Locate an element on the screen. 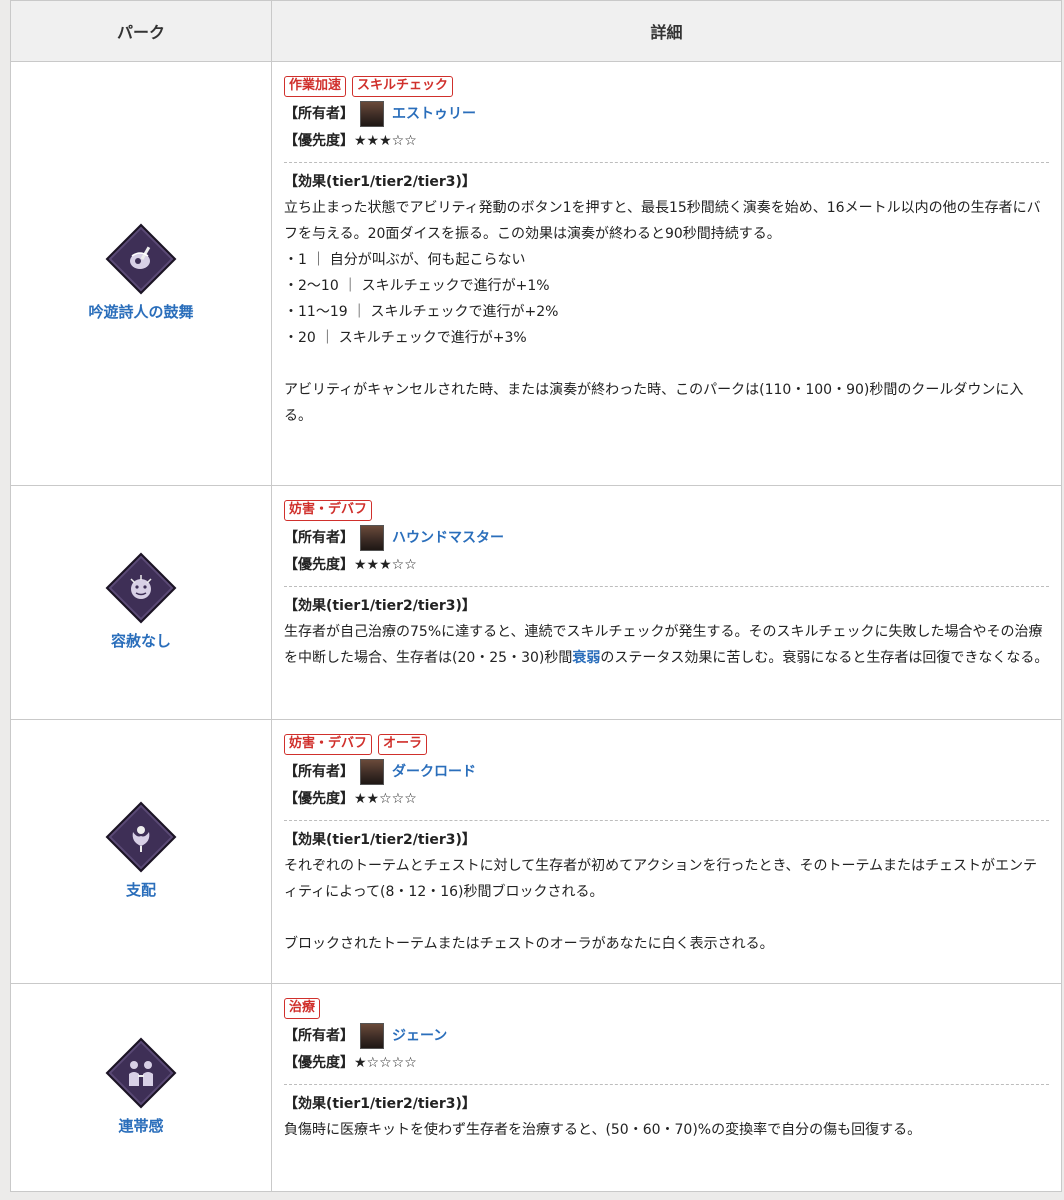 Image resolution: width=1064 pixels, height=1200 pixels. owner-line: 【所有者】 エストゥリー is located at coordinates (666, 114).